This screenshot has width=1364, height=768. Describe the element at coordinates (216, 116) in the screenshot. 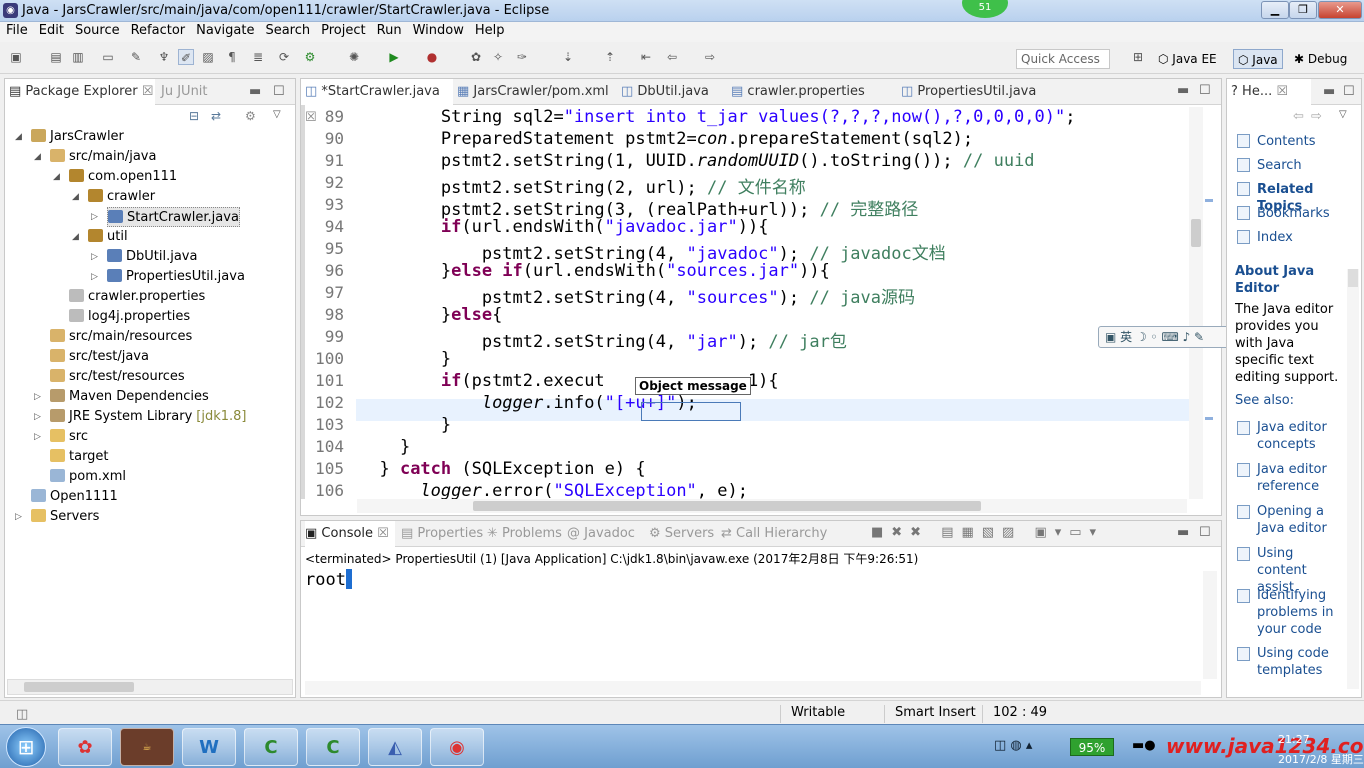

I see `link-with-editor-icon: ⇄` at that location.